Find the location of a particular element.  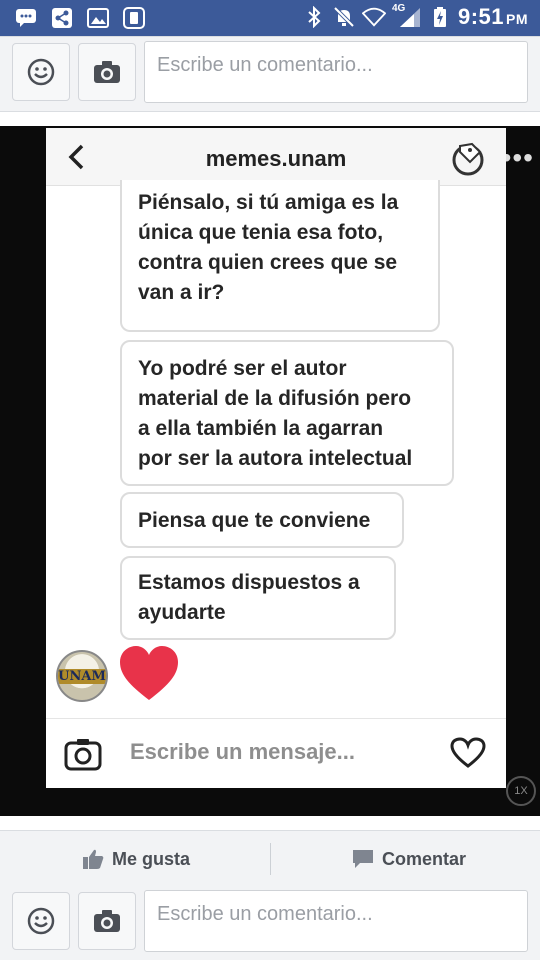

avatar-label: UNAM is located at coordinates (82, 676).